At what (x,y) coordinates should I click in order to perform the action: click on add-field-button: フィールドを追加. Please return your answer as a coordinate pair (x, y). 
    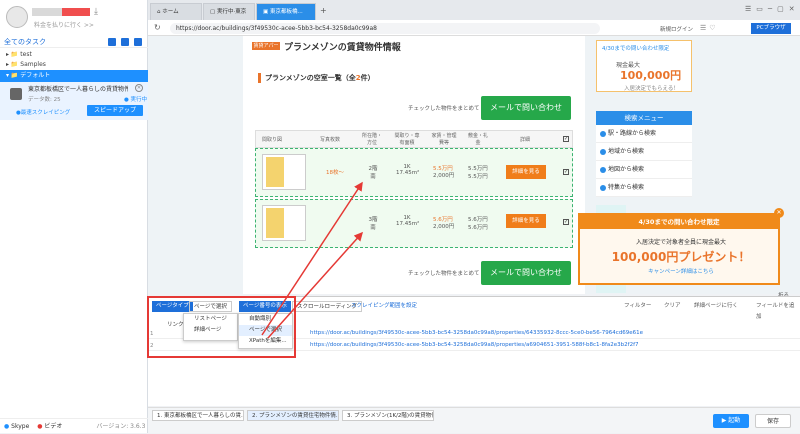
    Looking at the image, I should click on (776, 310).